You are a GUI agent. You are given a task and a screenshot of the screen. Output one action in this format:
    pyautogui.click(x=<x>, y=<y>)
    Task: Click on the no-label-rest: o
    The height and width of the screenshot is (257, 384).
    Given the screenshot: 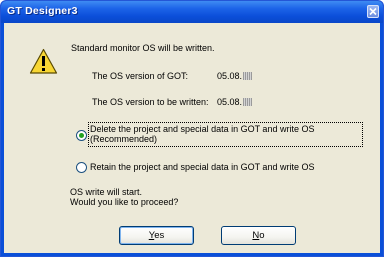 What is the action you would take?
    pyautogui.click(x=262, y=235)
    